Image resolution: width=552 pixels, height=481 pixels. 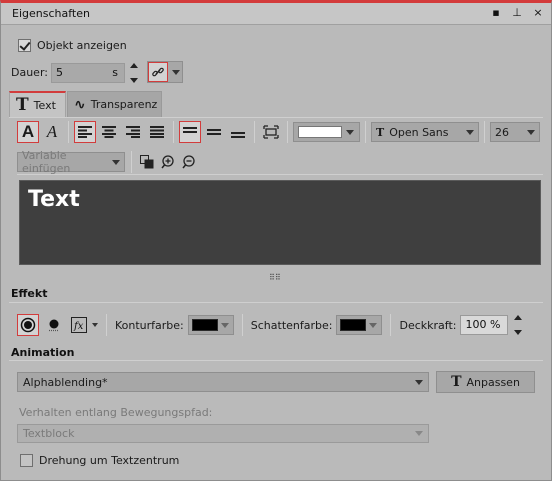 I want to click on animation-section-title: Animation, so click(x=43, y=352).